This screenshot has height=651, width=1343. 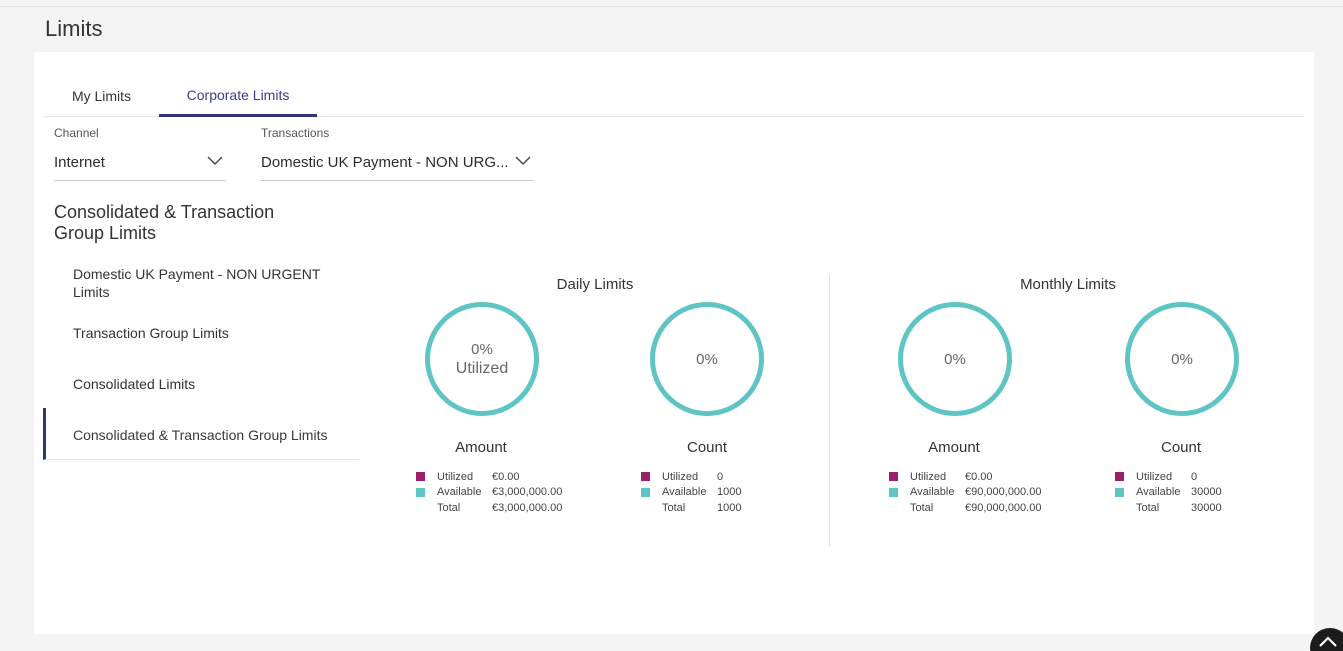 I want to click on scroll-to-top-button, so click(x=1326, y=639).